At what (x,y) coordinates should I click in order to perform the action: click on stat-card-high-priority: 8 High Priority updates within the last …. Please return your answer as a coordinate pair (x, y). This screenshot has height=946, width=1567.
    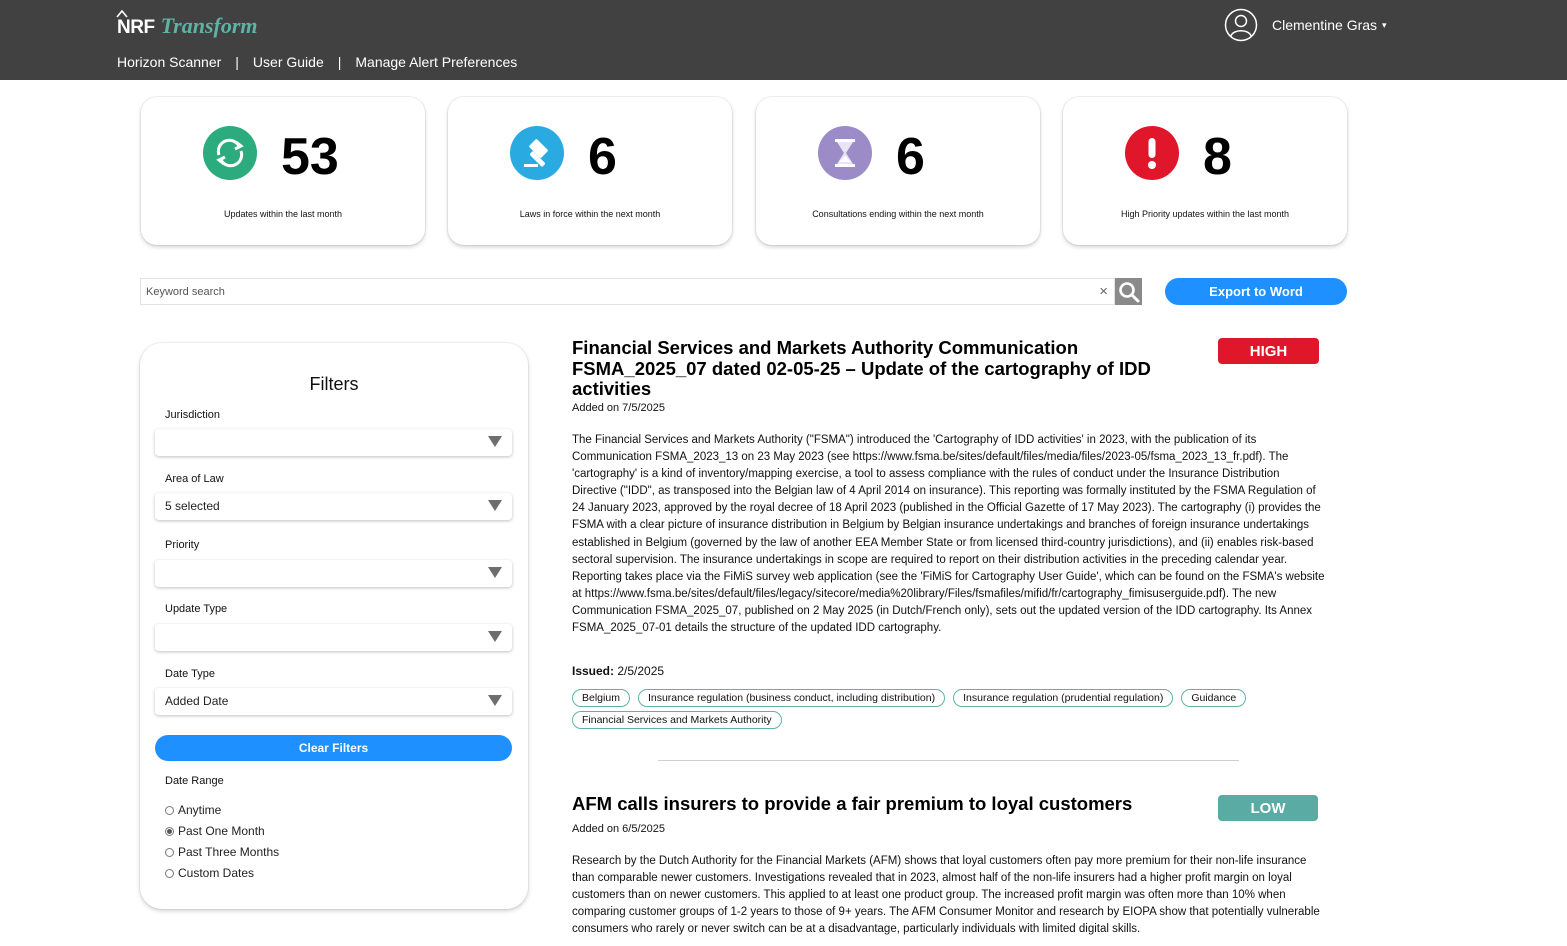
    Looking at the image, I should click on (1205, 171).